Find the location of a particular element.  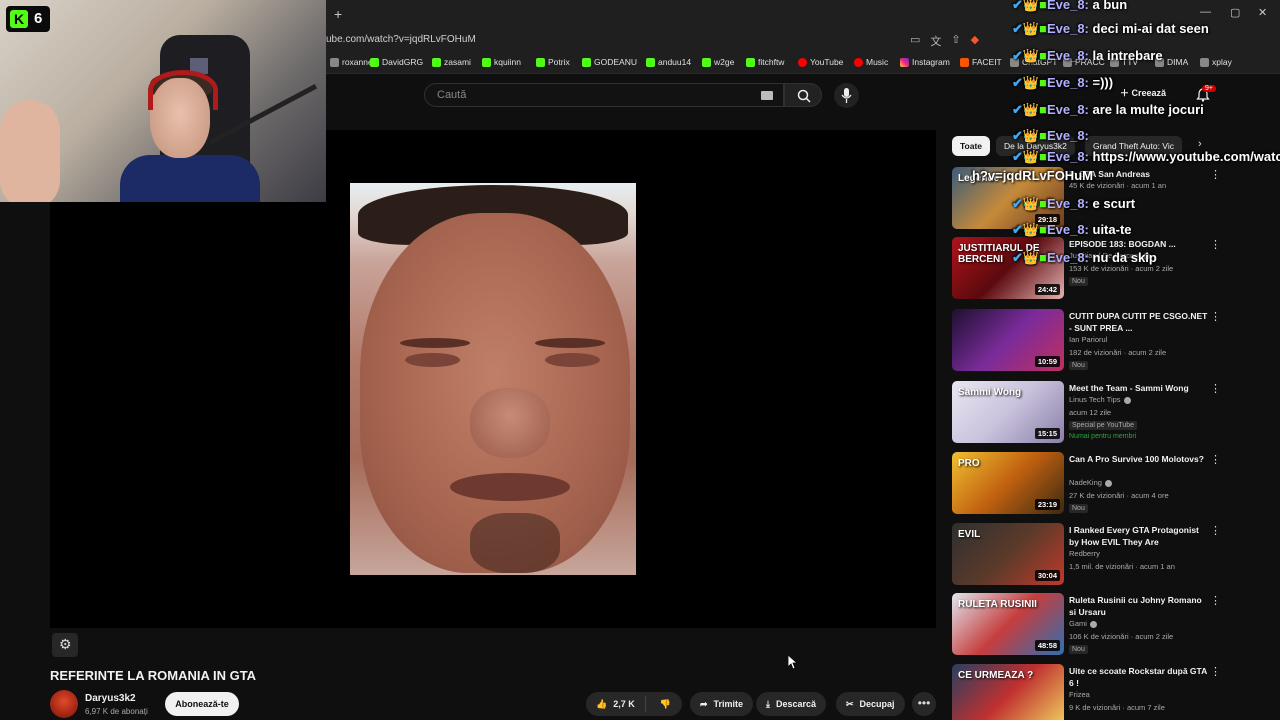

channel-name: Frizea is located at coordinates (1079, 694).